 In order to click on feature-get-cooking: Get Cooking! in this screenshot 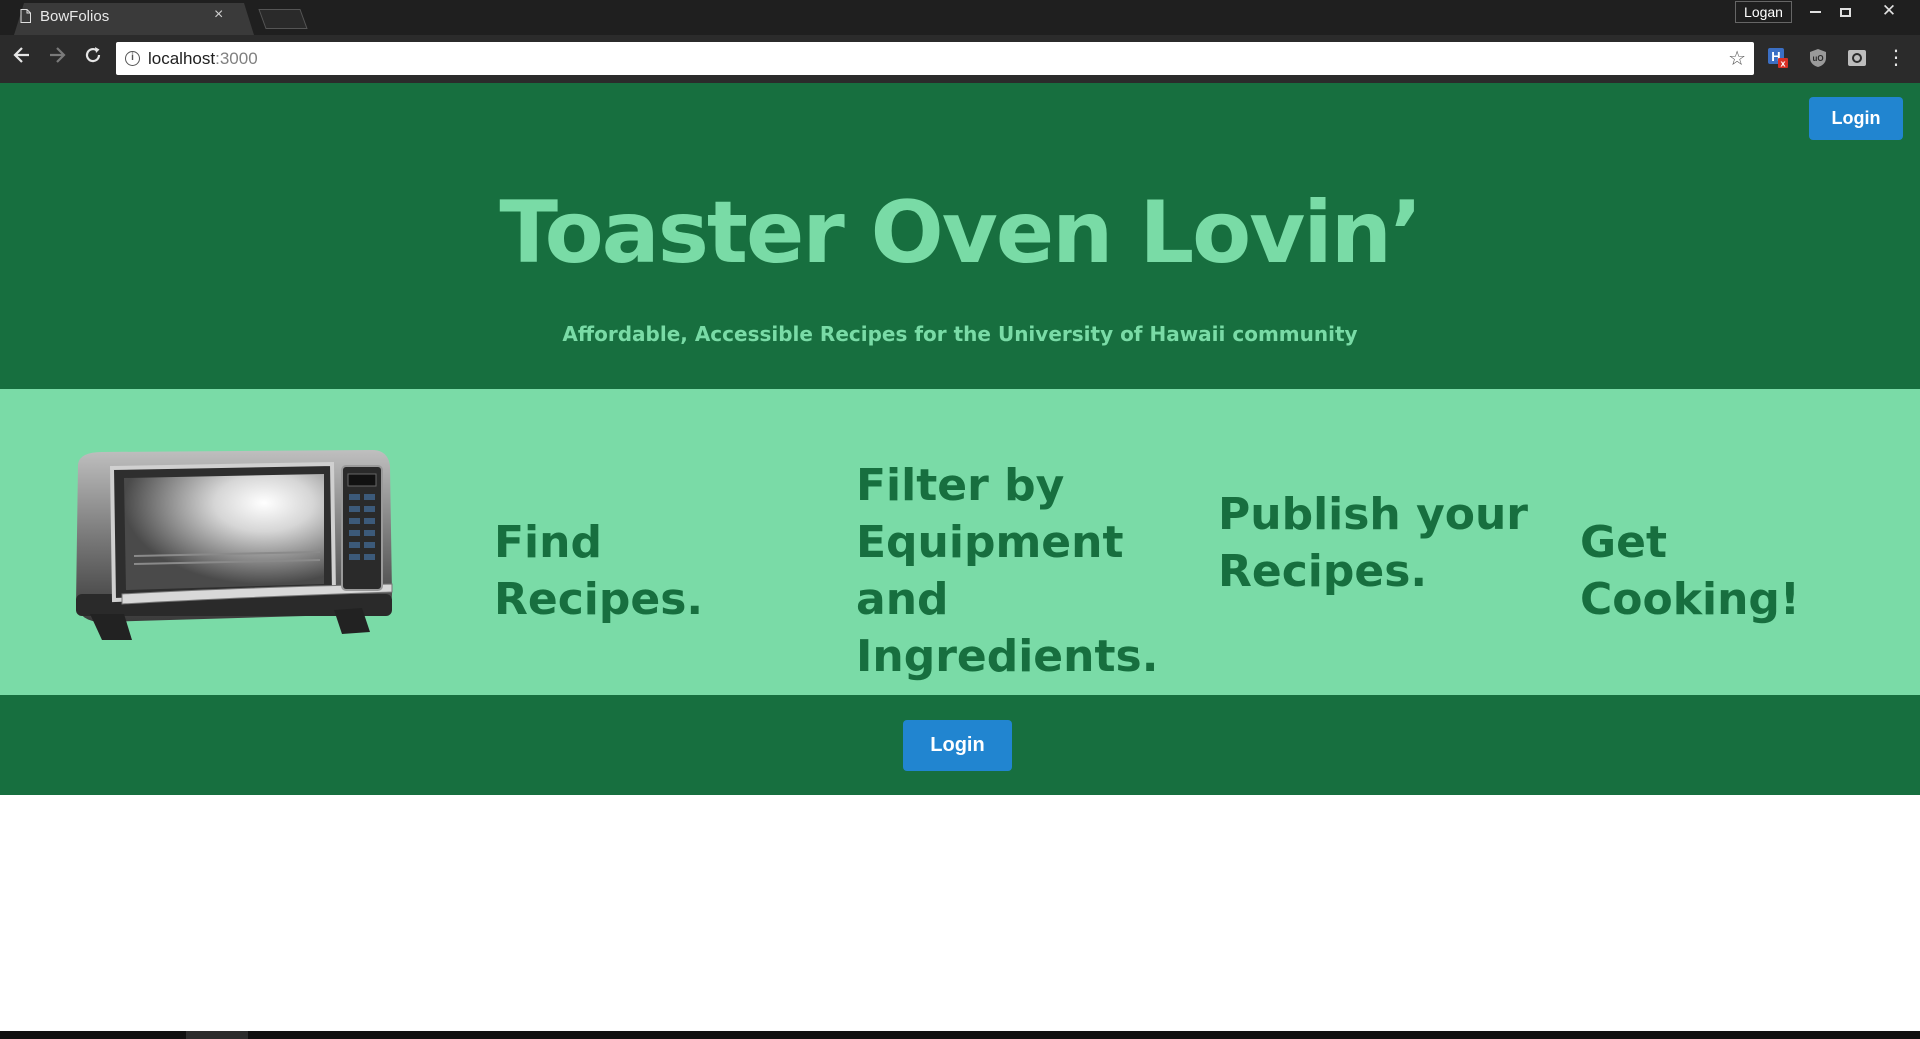, I will do `click(1690, 571)`.